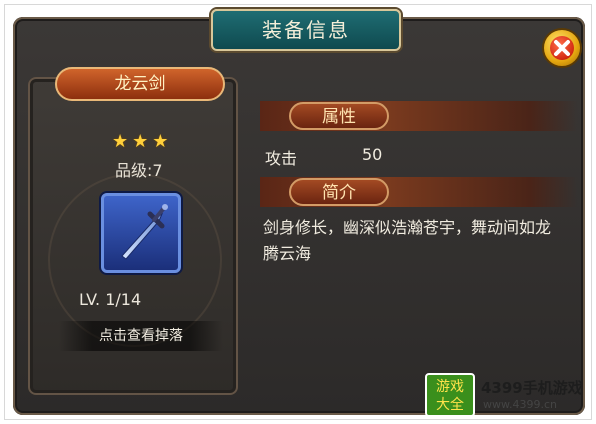  Describe the element at coordinates (140, 84) in the screenshot. I see `item-name: 龙云剑` at that location.